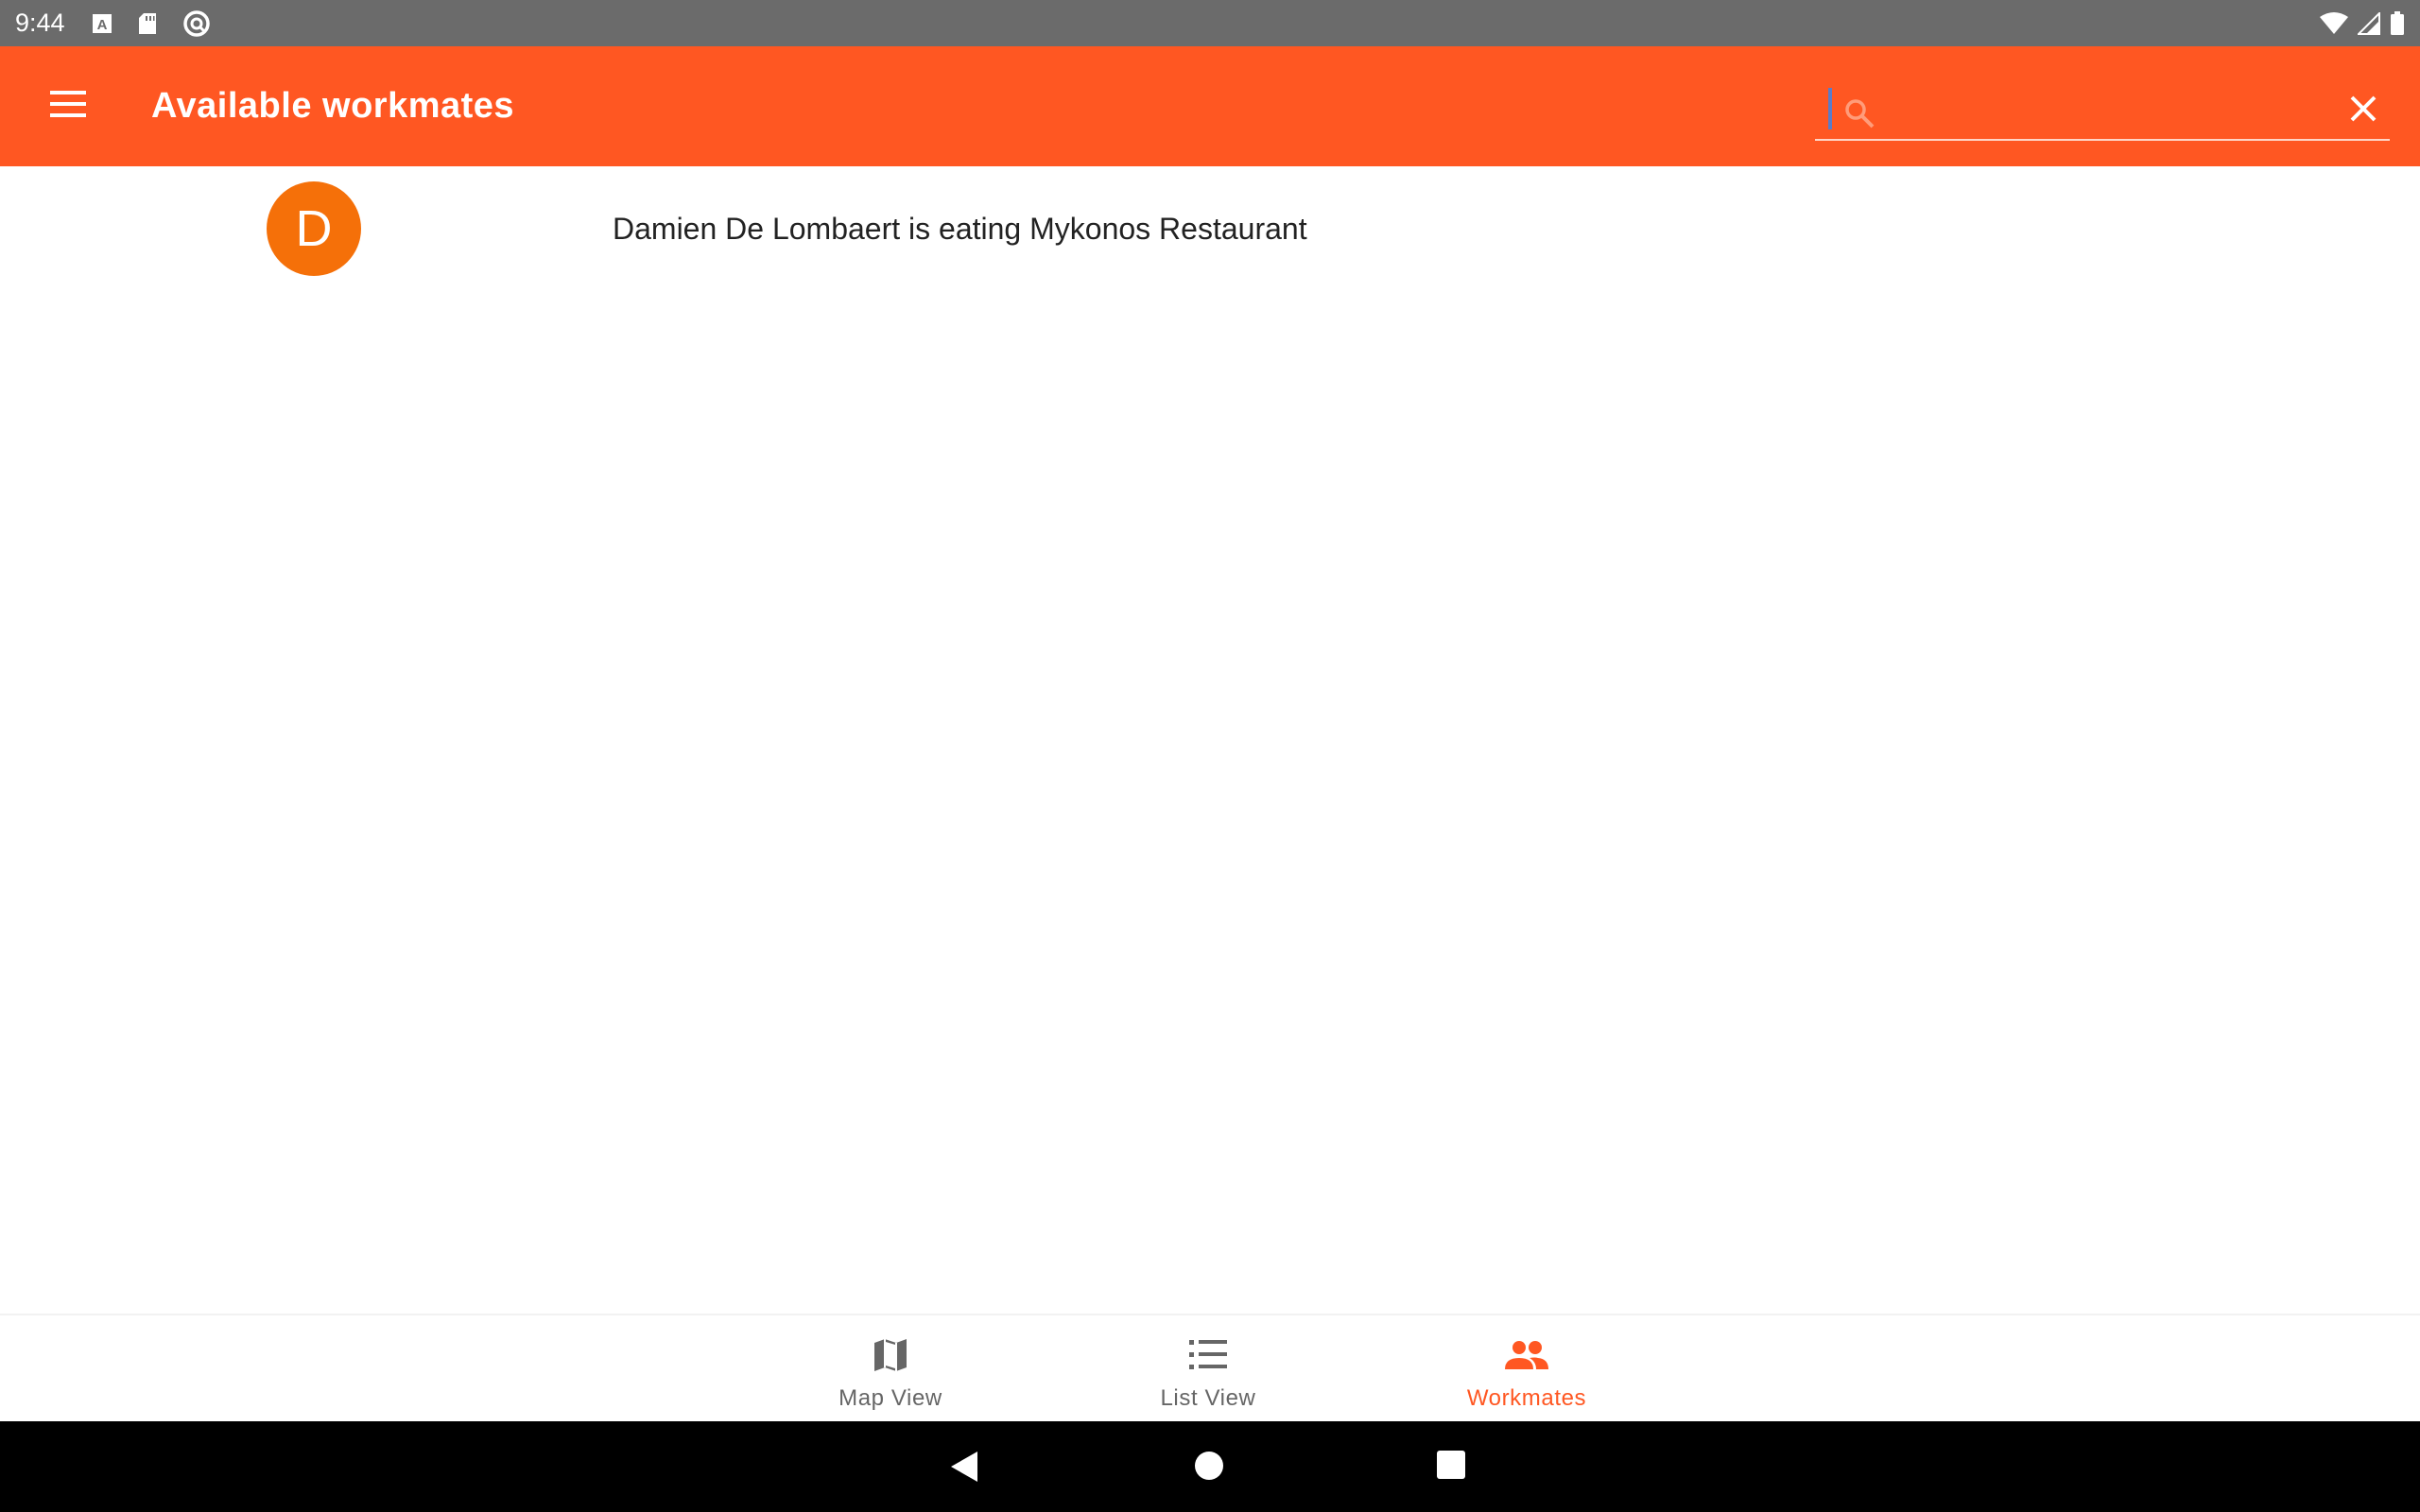 This screenshot has width=2420, height=1512. I want to click on status-notification-icons: A, so click(151, 23).